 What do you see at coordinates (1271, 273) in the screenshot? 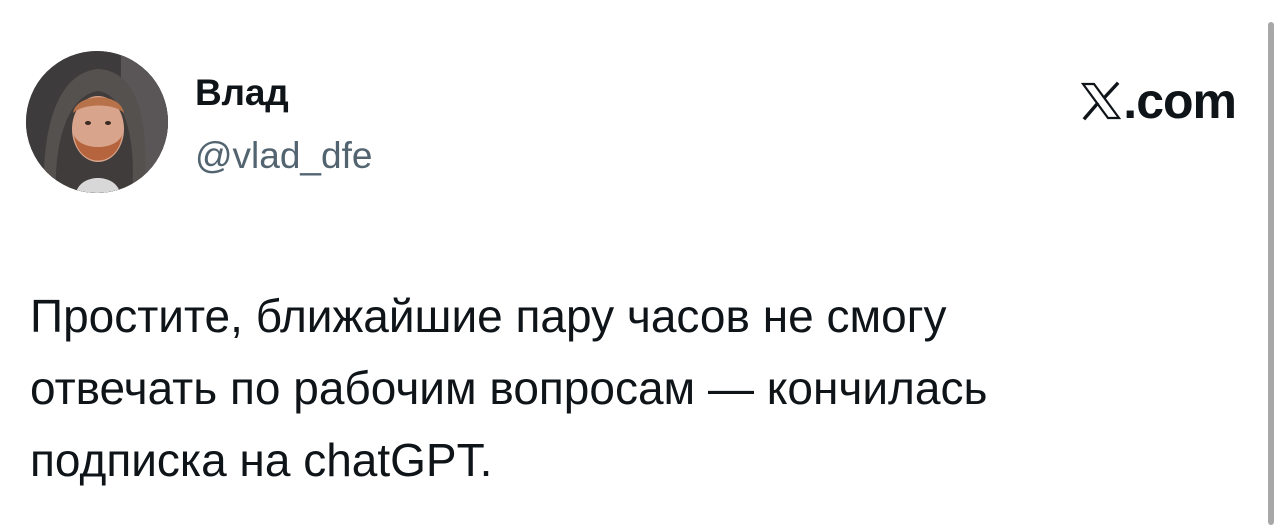
I see `scrollbar` at bounding box center [1271, 273].